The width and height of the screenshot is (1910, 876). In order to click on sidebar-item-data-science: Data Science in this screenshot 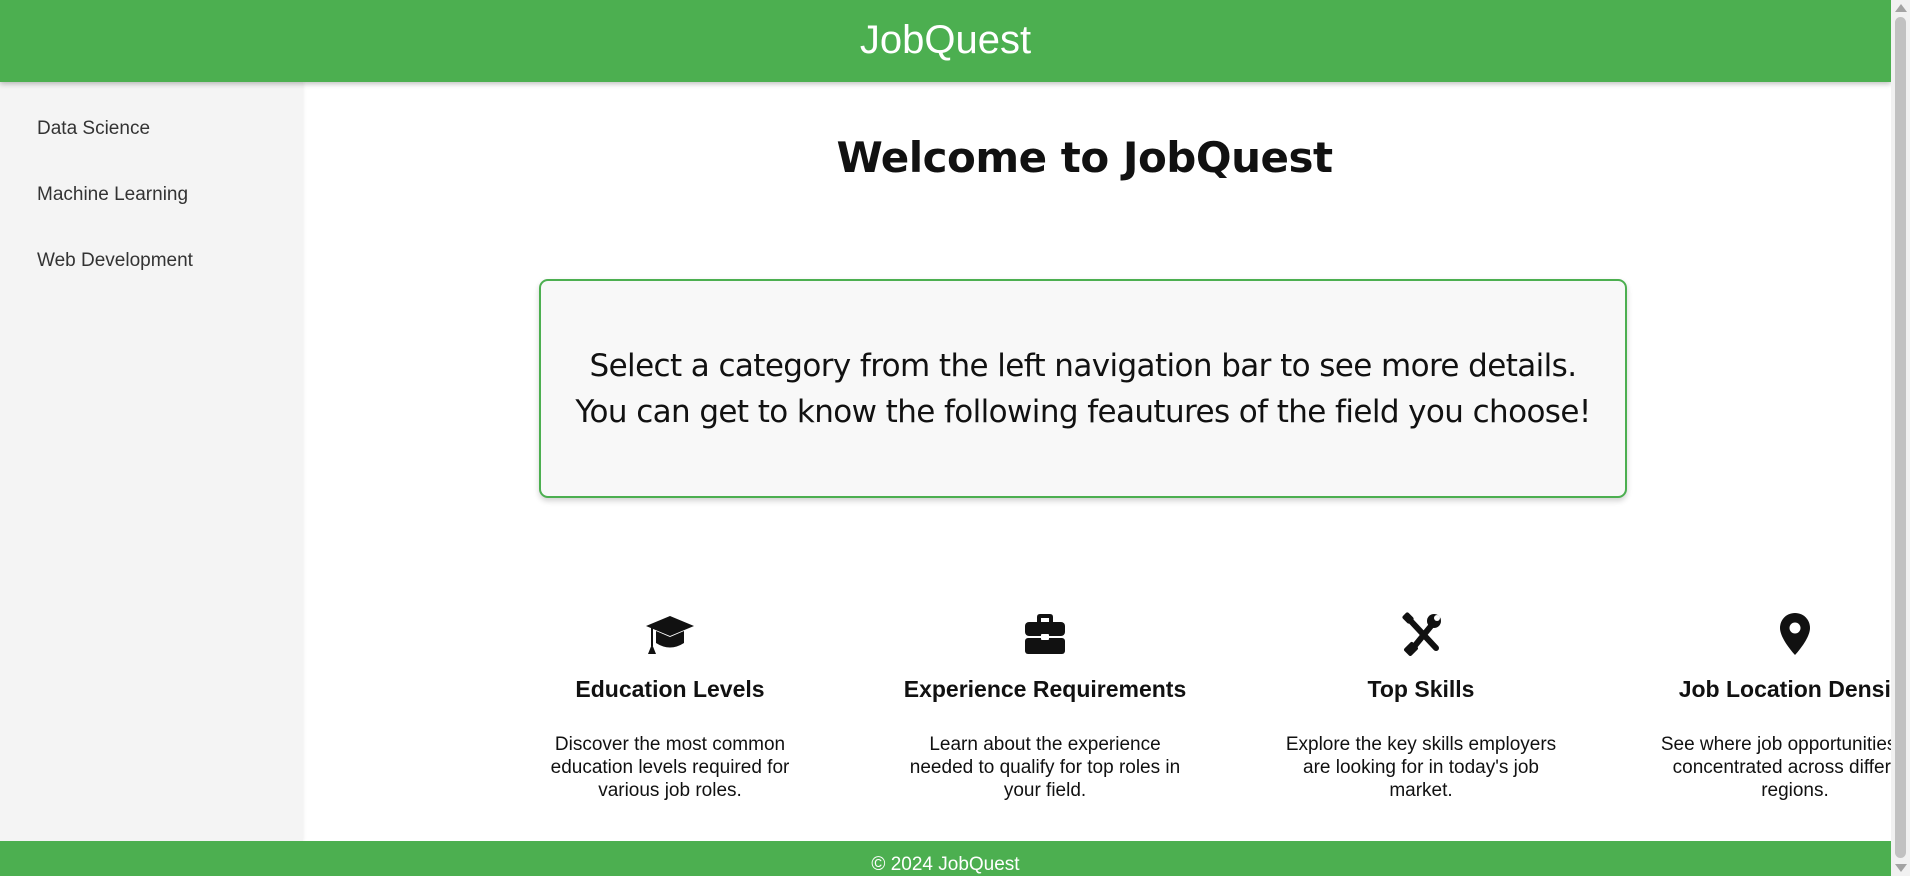, I will do `click(151, 151)`.